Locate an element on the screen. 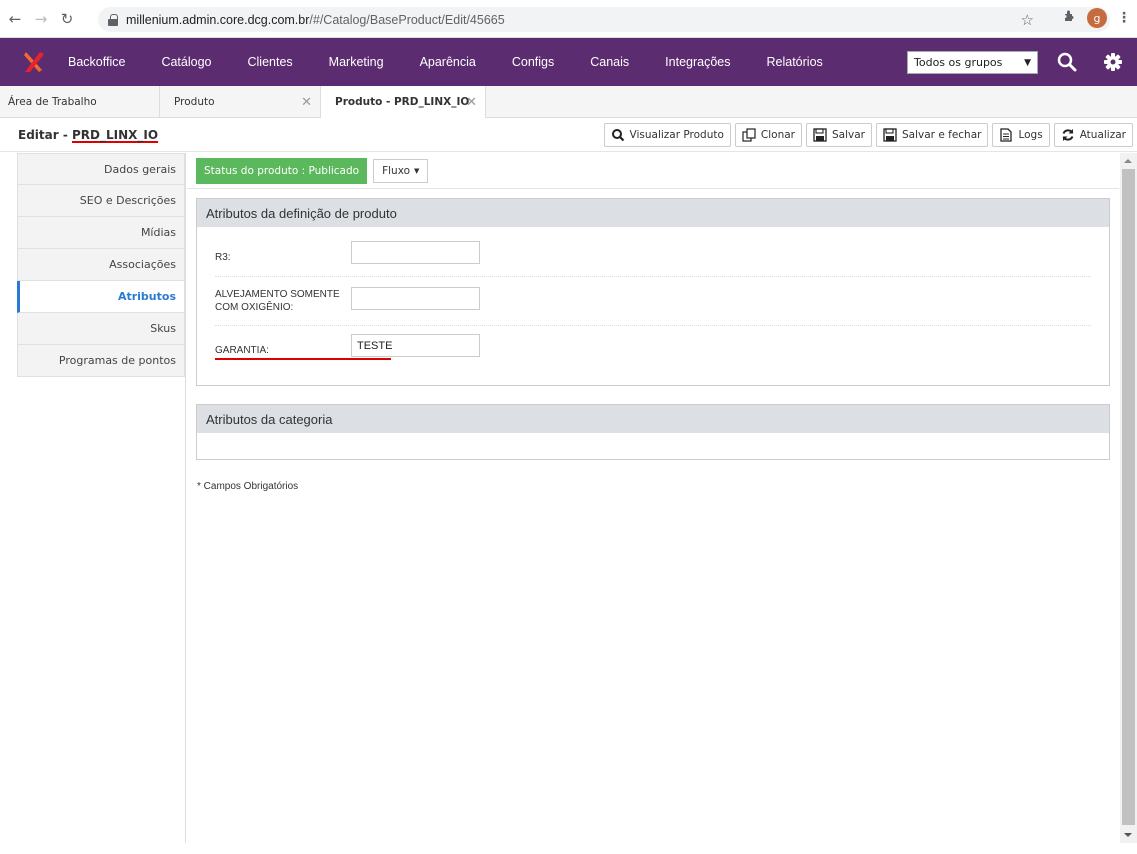 The image size is (1137, 854). extensions-puzzle-icon is located at coordinates (1070, 18).